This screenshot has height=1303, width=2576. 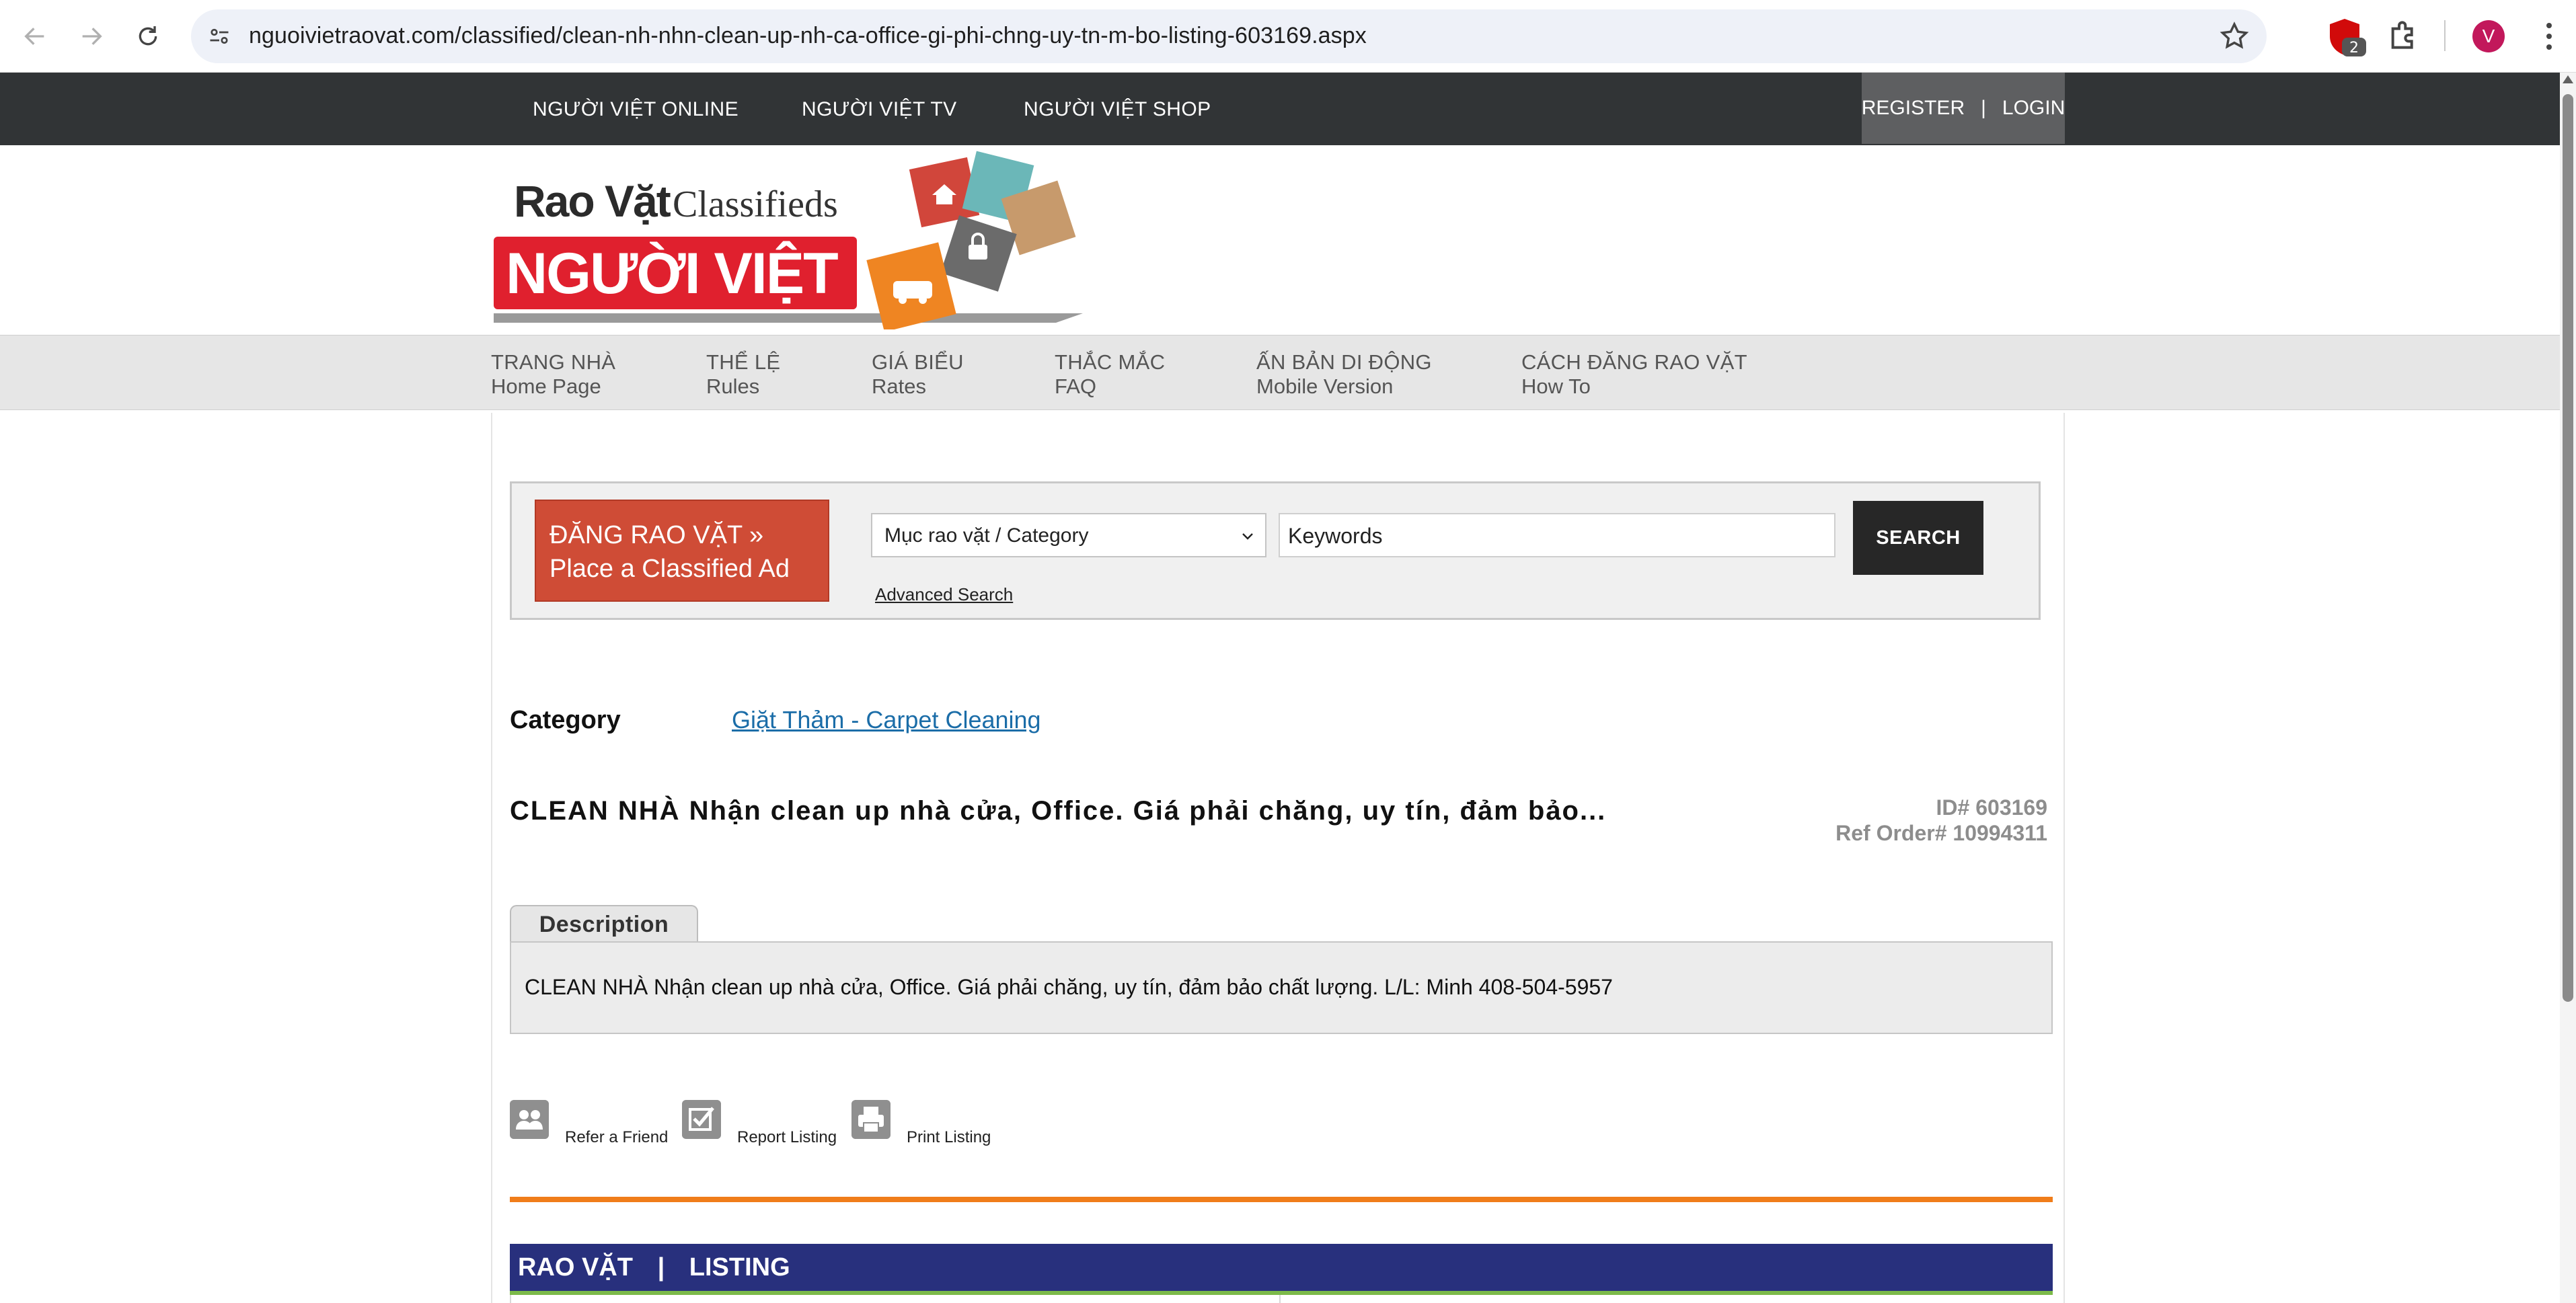 I want to click on site-info-button, so click(x=219, y=36).